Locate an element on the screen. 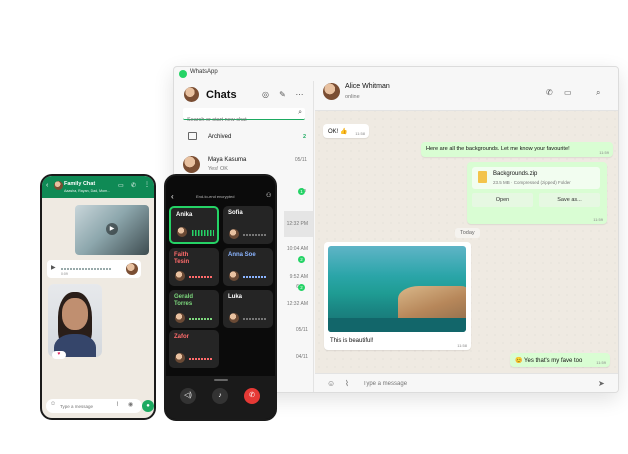  mute-mic-icon: ♪ is located at coordinates (220, 396).